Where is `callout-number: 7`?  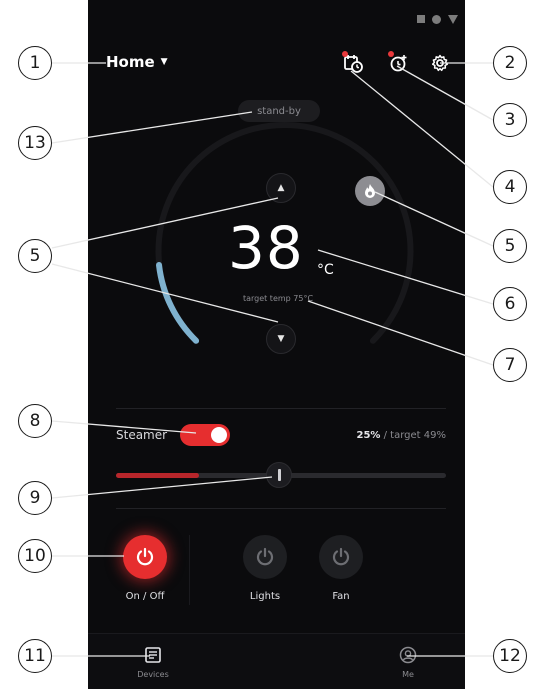 callout-number: 7 is located at coordinates (510, 365).